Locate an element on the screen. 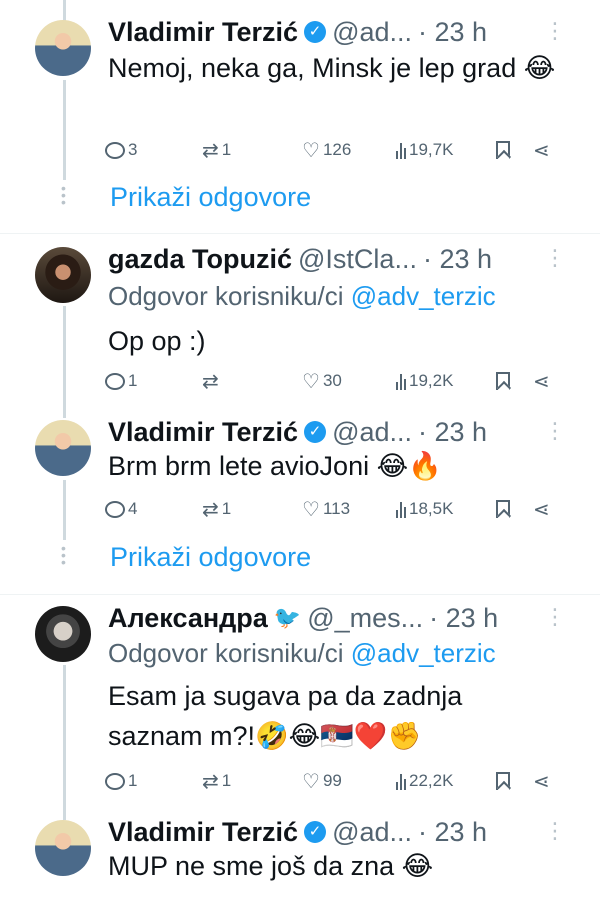 This screenshot has width=600, height=900. retweet-button: ⇄ is located at coordinates (212, 381).